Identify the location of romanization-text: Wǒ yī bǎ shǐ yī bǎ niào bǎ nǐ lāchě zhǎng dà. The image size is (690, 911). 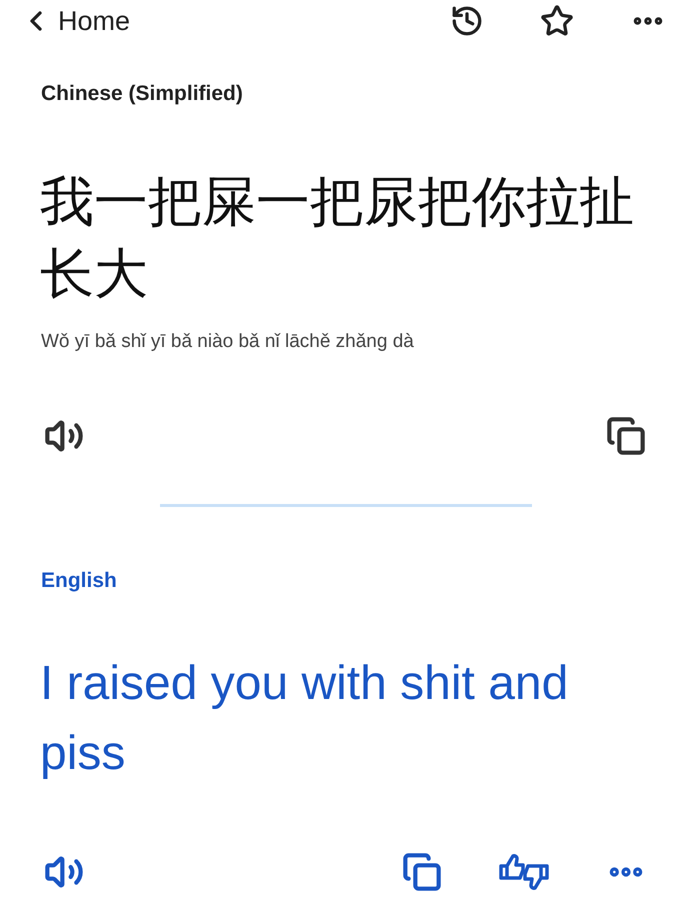
(228, 342).